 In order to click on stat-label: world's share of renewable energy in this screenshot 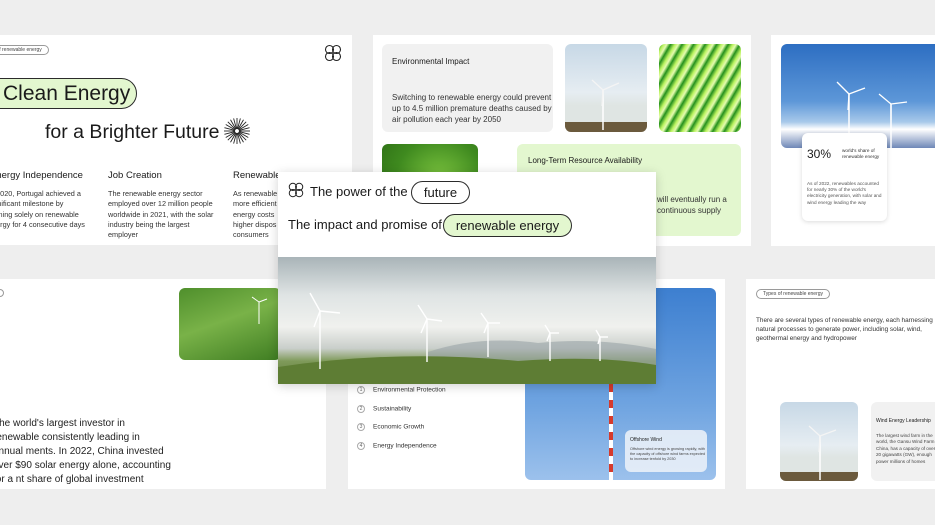, I will do `click(861, 153)`.